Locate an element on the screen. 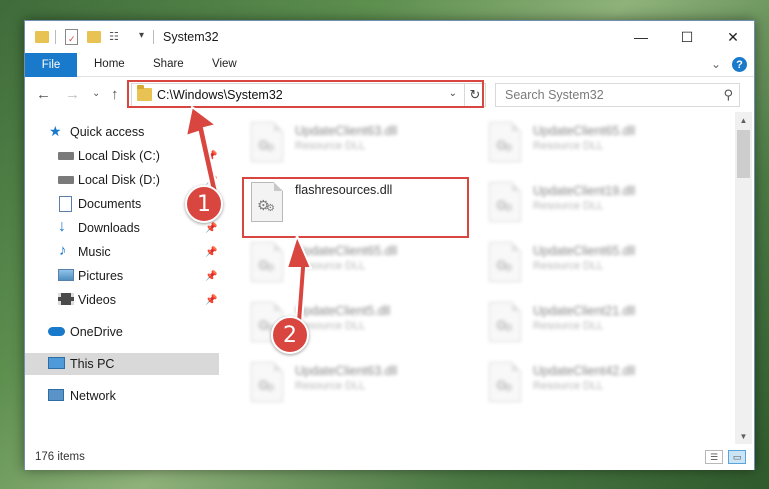 The height and width of the screenshot is (489, 769). file-name: UpdateClient63.dll is located at coordinates (346, 131).